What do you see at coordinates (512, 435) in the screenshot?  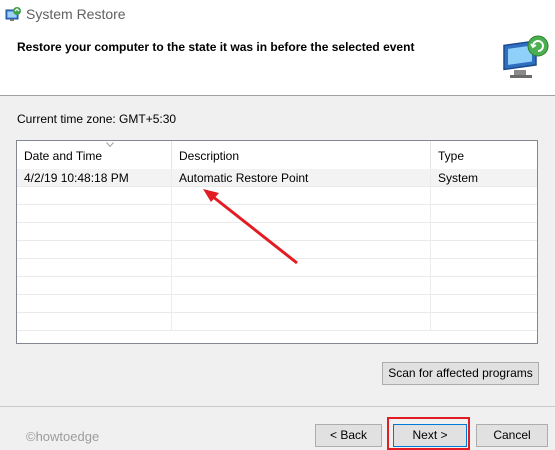 I see `cancel-button: Cancel` at bounding box center [512, 435].